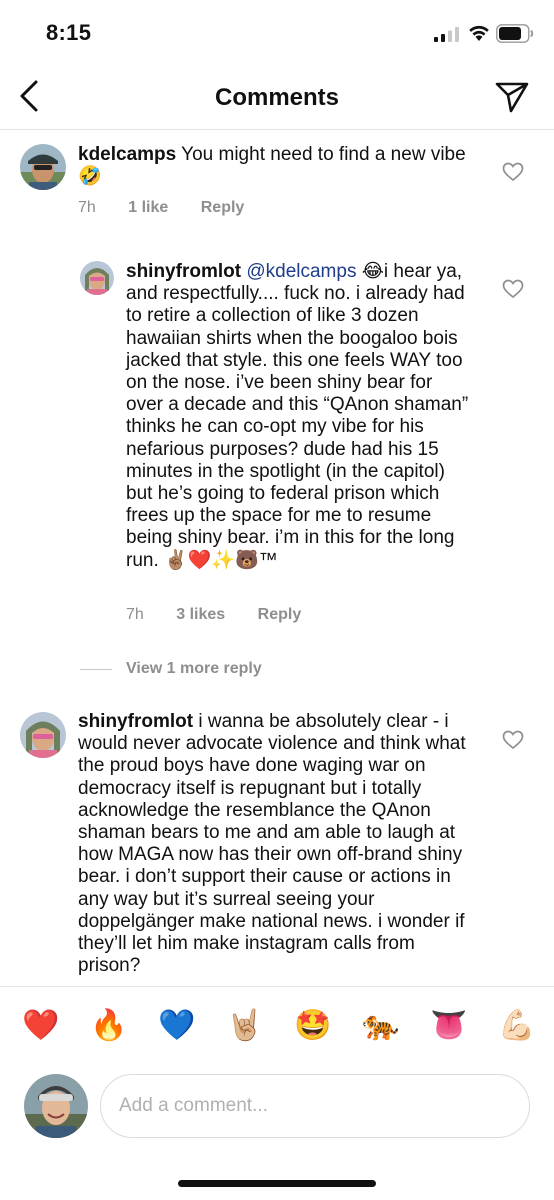  I want to click on blue-heart-emoji: 💙, so click(176, 1026).